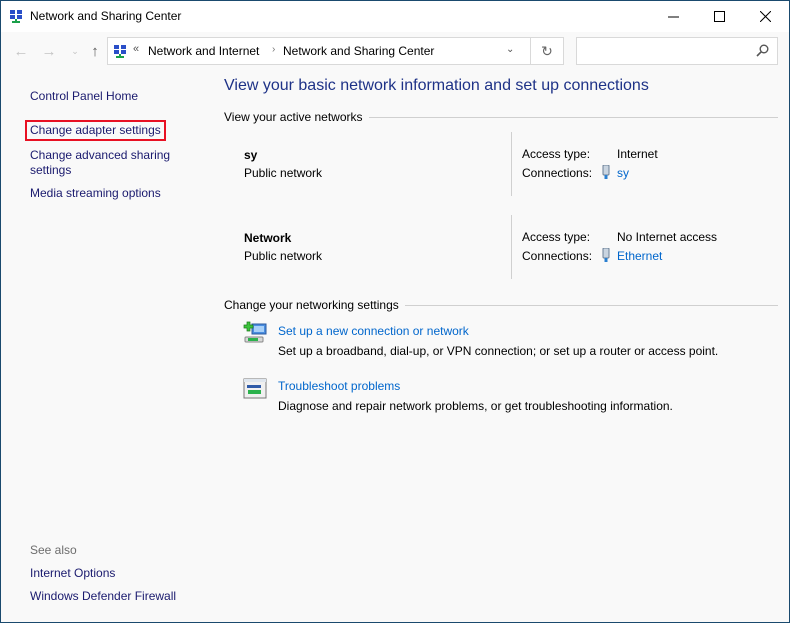  I want to click on breadcrumb-network-and-internet: Network and Internet, so click(203, 51).